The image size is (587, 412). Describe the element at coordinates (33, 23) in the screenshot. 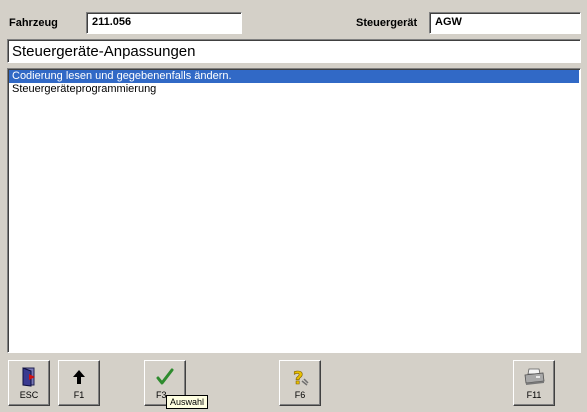

I see `vehicle-label: Fahrzeug` at that location.